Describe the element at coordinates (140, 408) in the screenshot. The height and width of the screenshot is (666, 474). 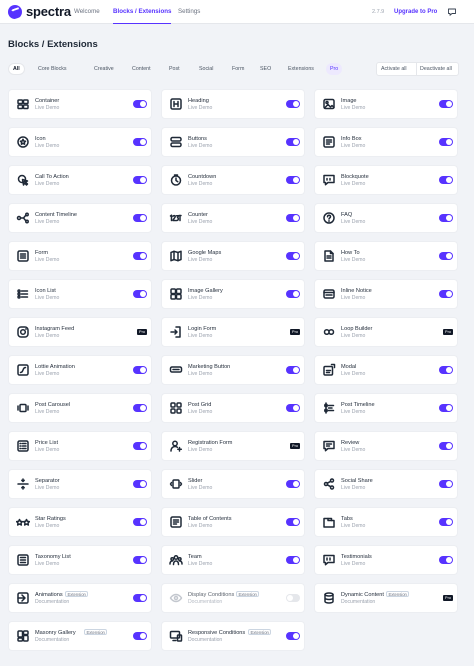
I see `toggle-post-carousel` at that location.